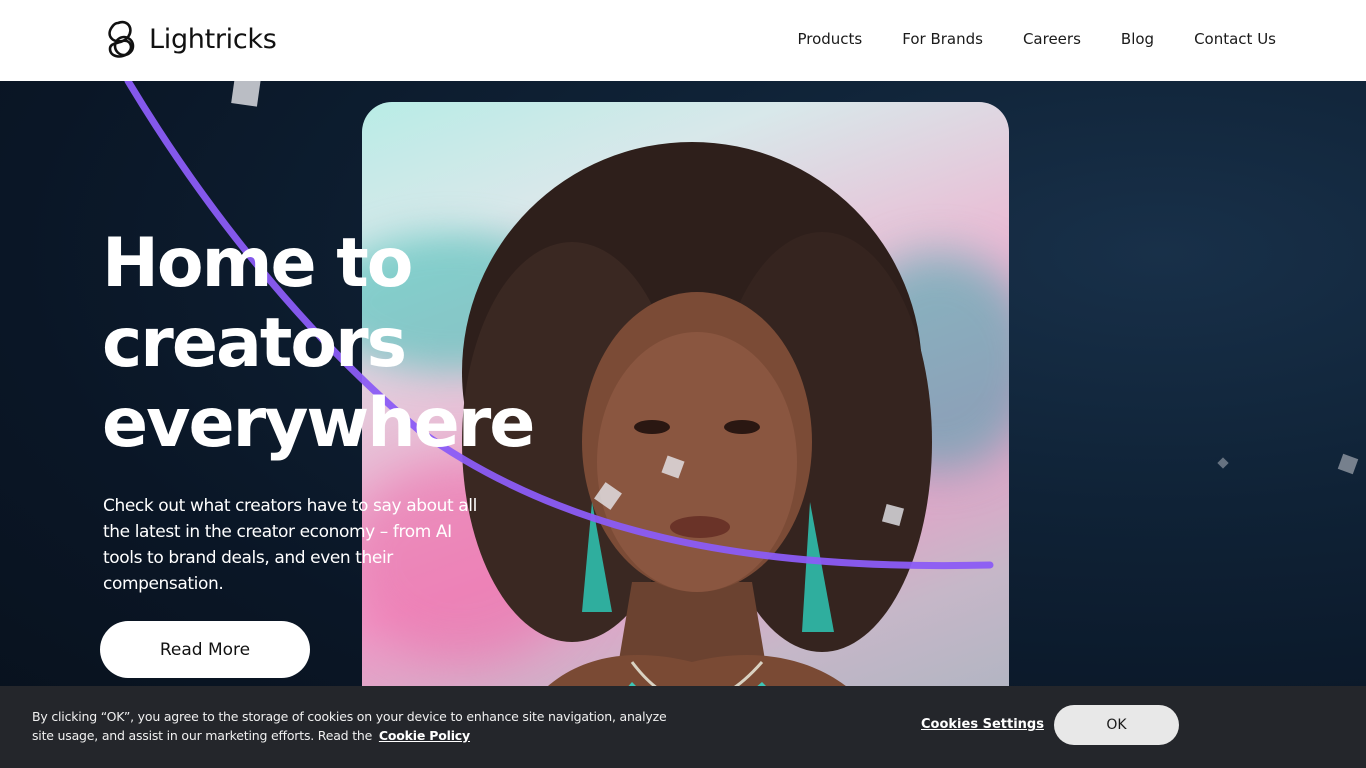 Image resolution: width=1366 pixels, height=768 pixels. Describe the element at coordinates (1137, 39) in the screenshot. I see `nav-blog: Blog` at that location.